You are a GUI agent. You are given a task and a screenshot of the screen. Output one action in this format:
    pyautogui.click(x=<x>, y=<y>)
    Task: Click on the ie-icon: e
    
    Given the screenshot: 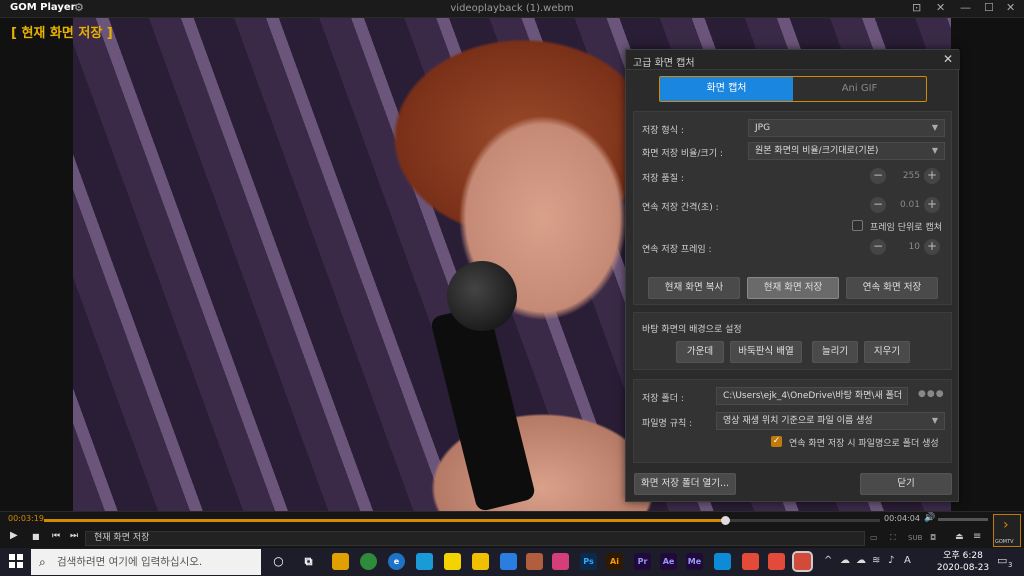 What is the action you would take?
    pyautogui.click(x=396, y=561)
    